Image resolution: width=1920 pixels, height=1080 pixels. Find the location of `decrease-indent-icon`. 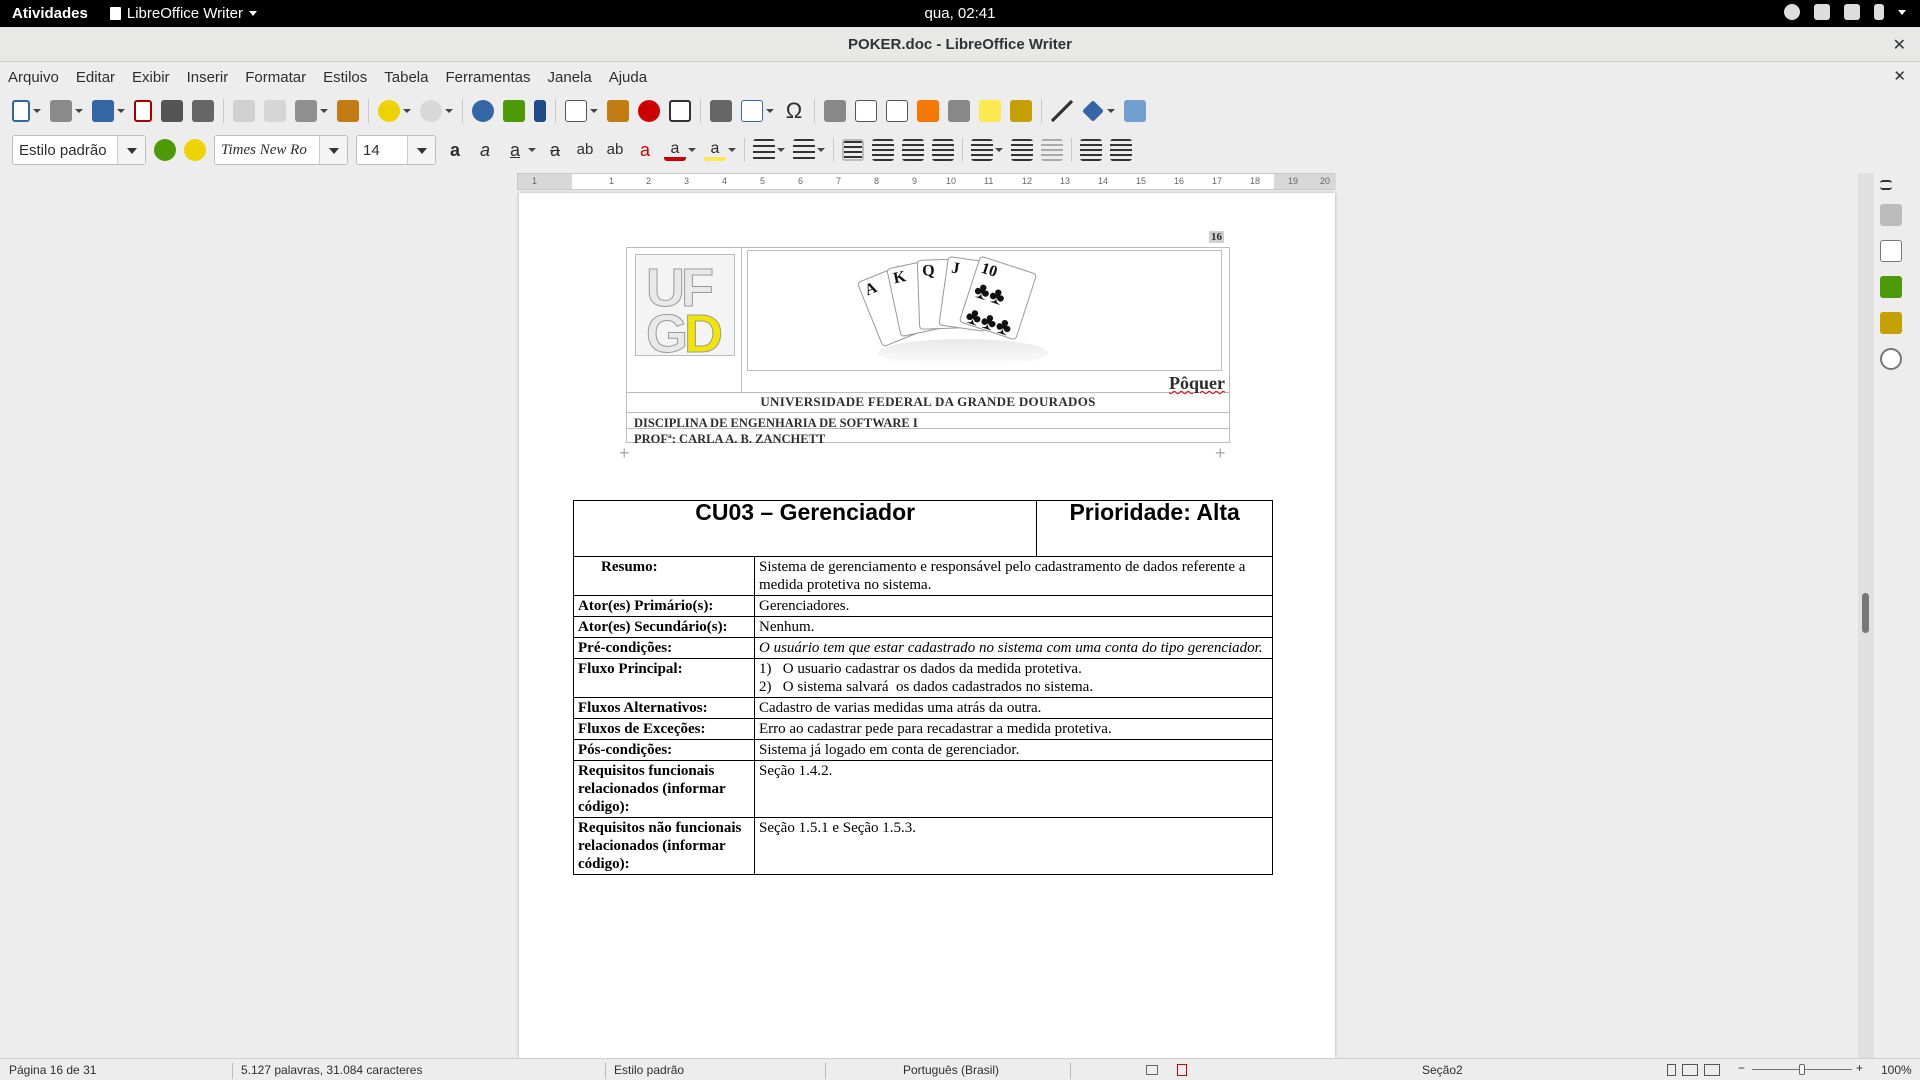

decrease-indent-icon is located at coordinates (1121, 150).